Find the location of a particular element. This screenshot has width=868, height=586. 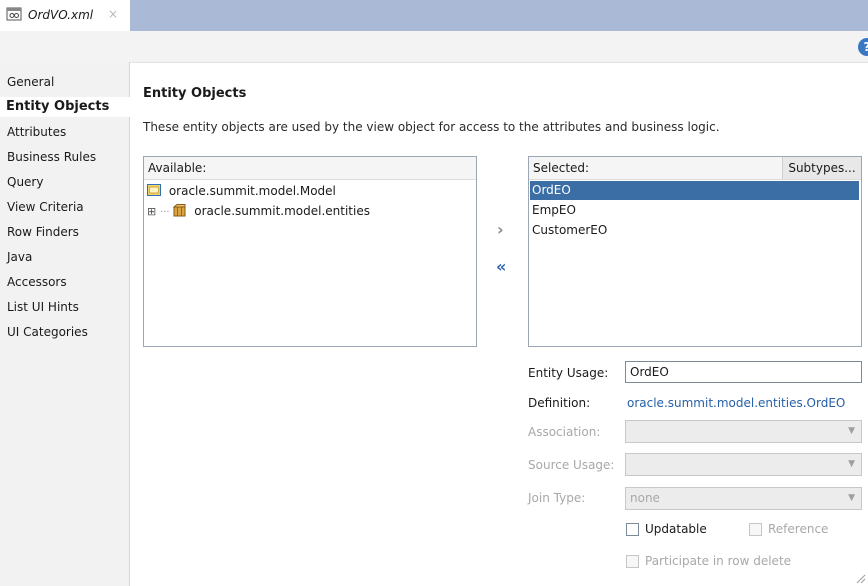

expand-icon: ⊞ is located at coordinates (151, 211).